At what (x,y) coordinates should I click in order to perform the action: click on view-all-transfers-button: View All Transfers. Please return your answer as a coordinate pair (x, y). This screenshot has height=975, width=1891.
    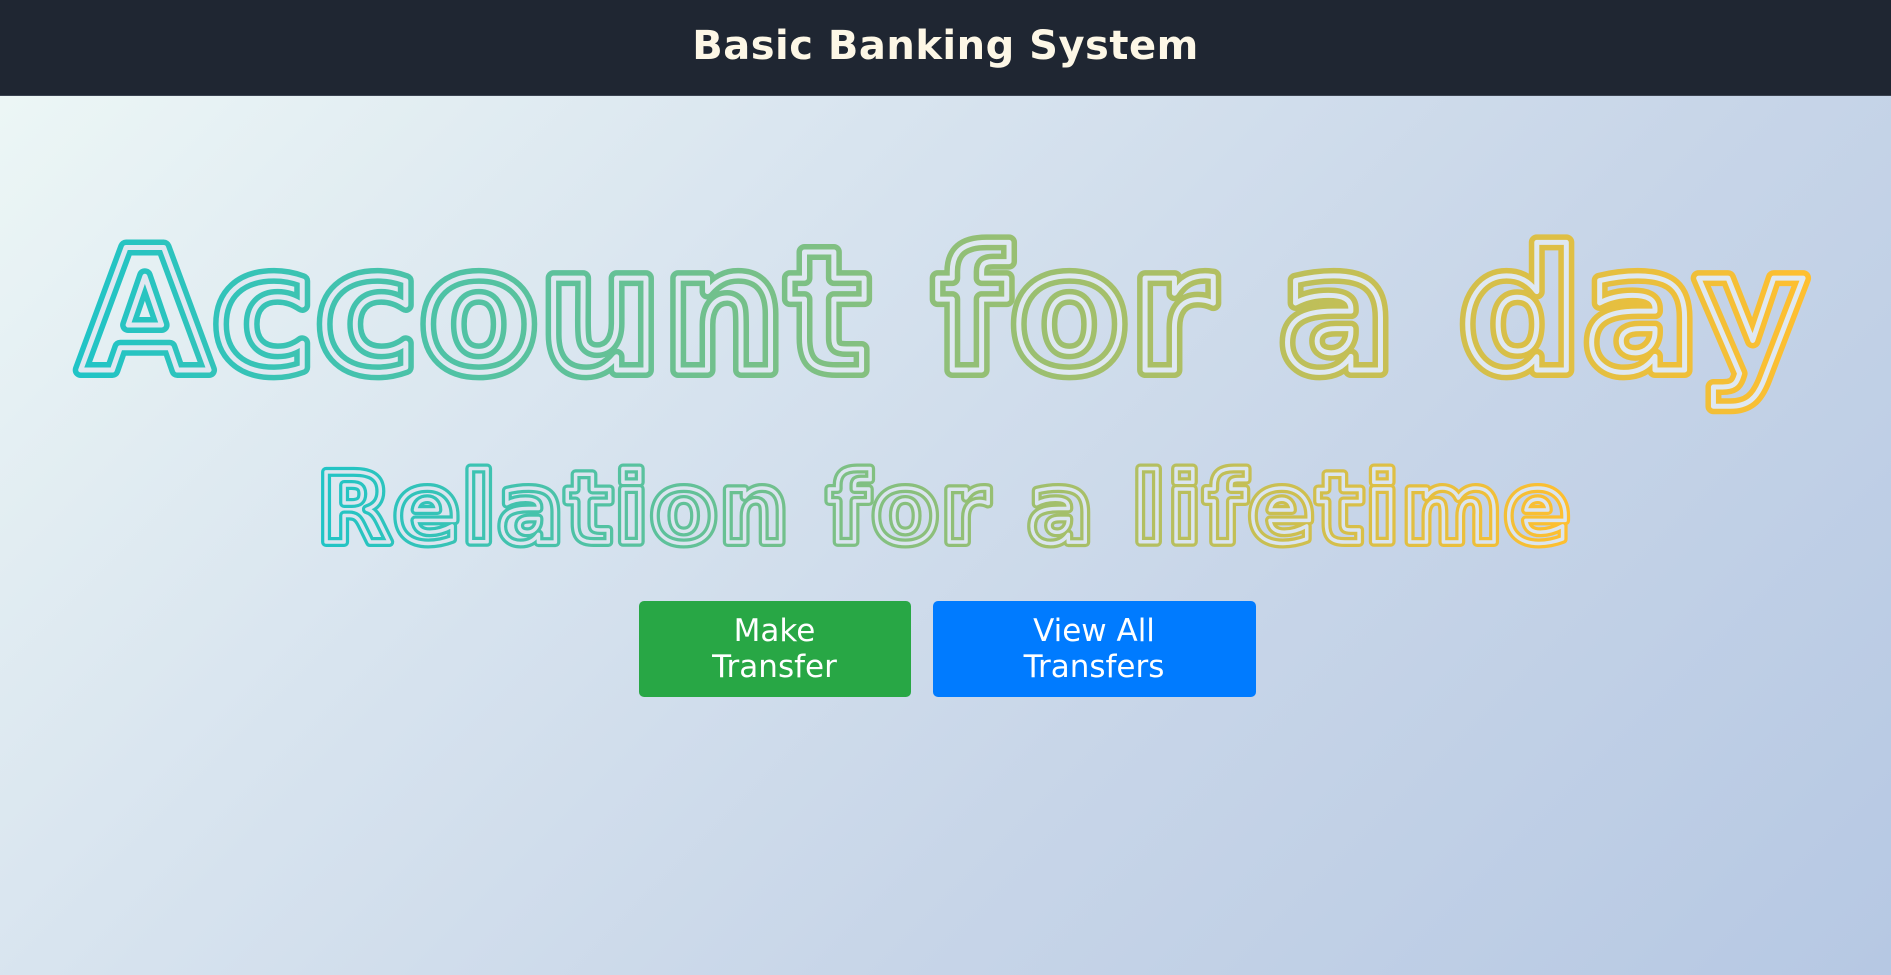
    Looking at the image, I should click on (1094, 649).